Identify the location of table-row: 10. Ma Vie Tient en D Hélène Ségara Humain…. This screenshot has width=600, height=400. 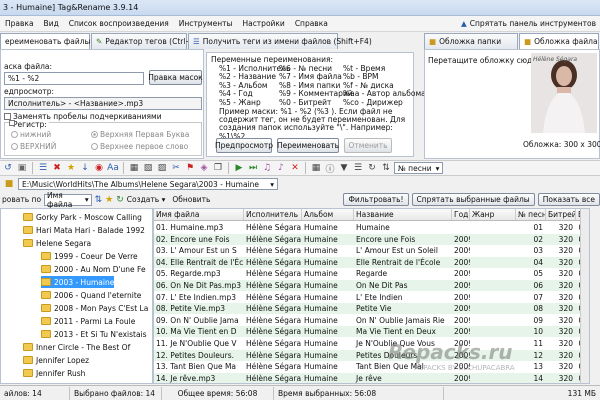
(371, 332).